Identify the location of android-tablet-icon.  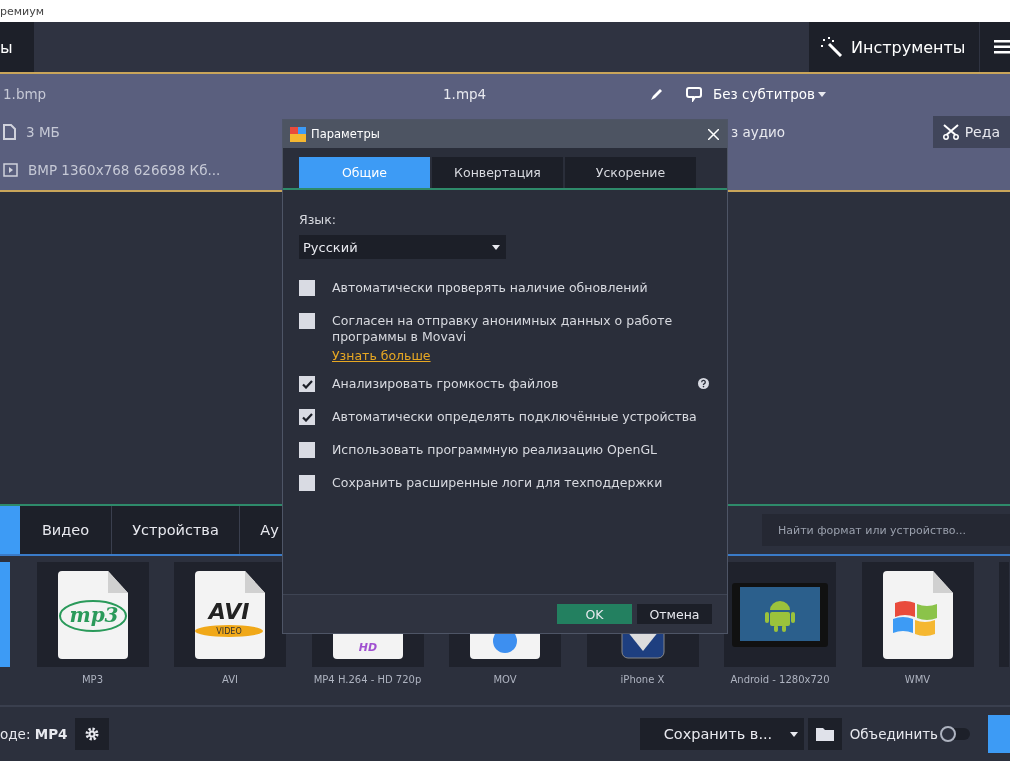
(780, 614).